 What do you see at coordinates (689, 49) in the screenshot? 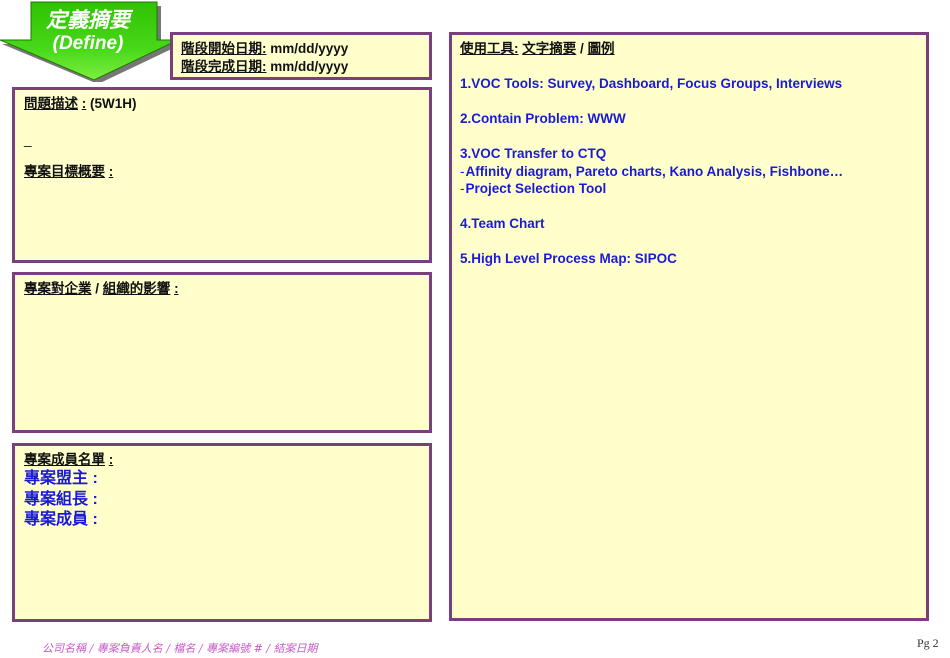
I see `tools-heading: 使用工具: 文字摘要 / 圖例` at bounding box center [689, 49].